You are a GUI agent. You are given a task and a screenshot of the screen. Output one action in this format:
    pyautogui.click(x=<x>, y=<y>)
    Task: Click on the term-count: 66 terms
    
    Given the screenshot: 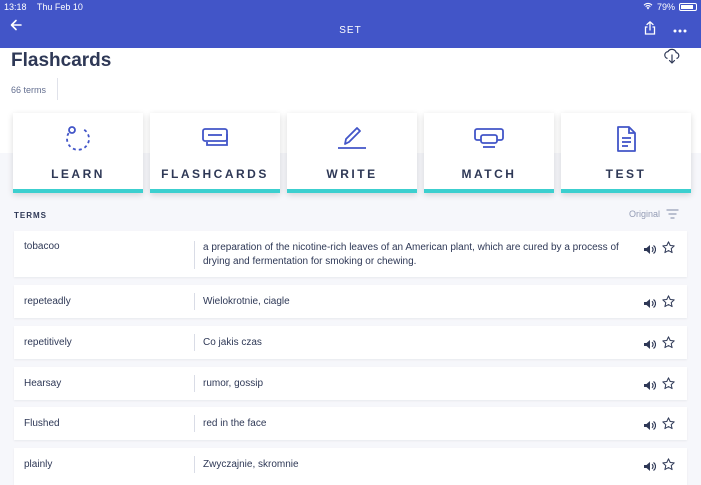 What is the action you would take?
    pyautogui.click(x=29, y=90)
    